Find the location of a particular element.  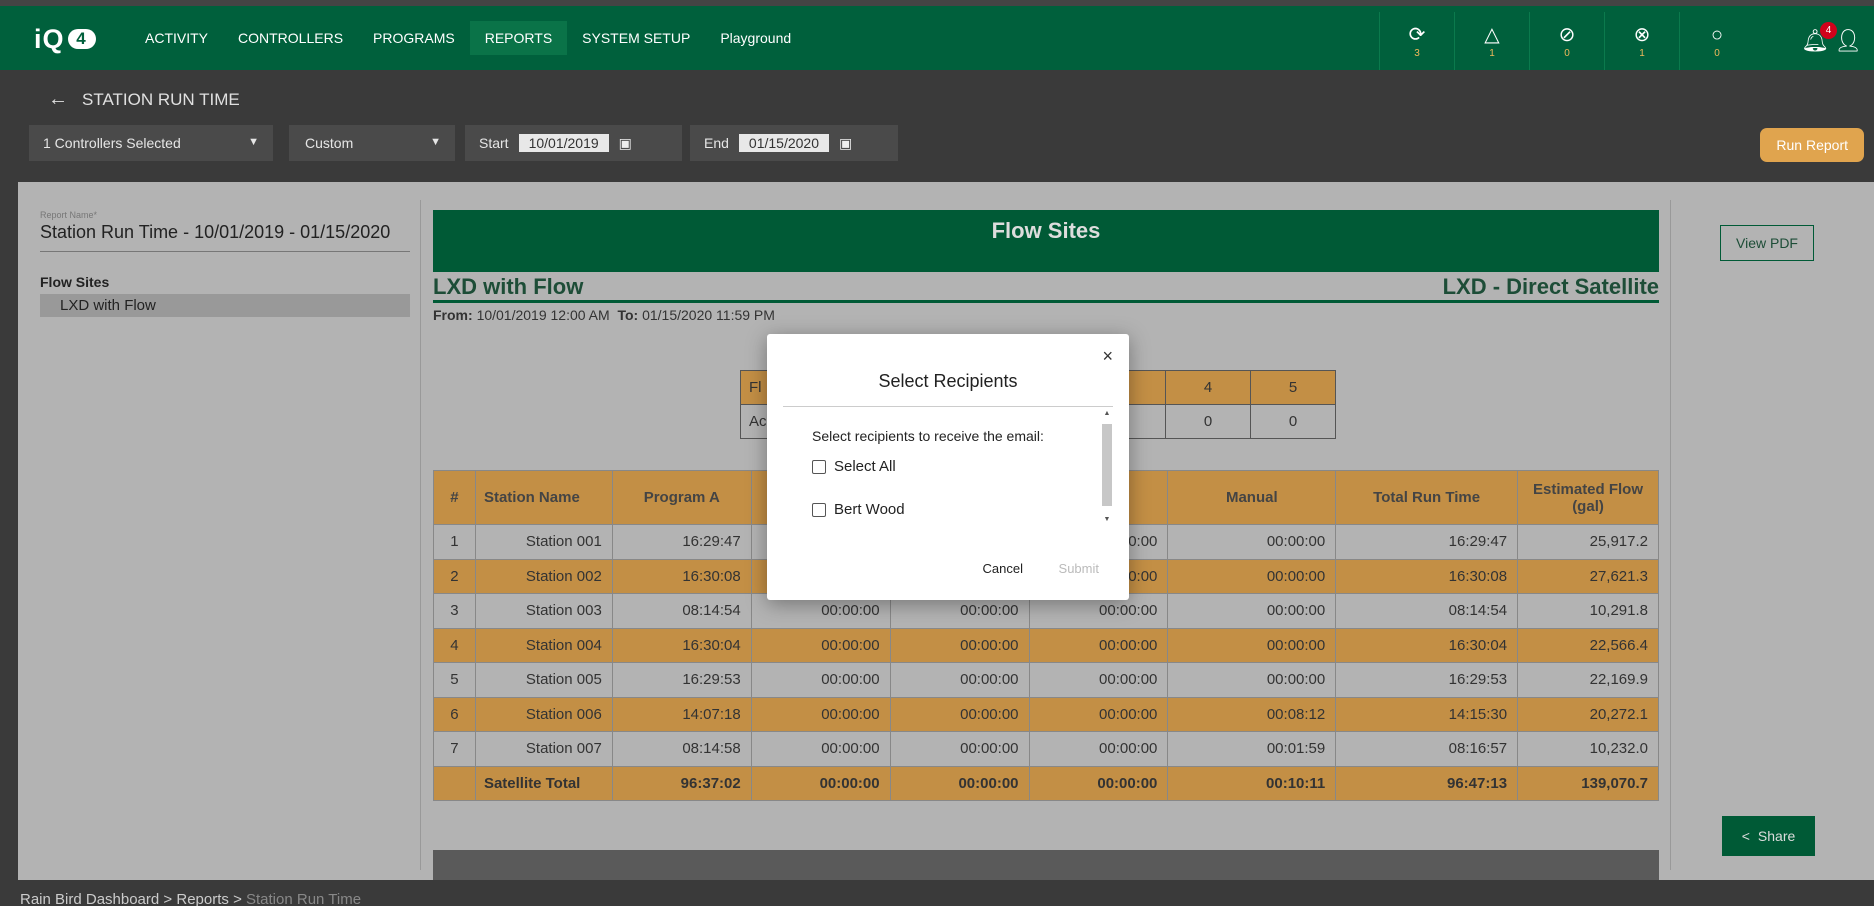

close-icon: × is located at coordinates (1107, 356).